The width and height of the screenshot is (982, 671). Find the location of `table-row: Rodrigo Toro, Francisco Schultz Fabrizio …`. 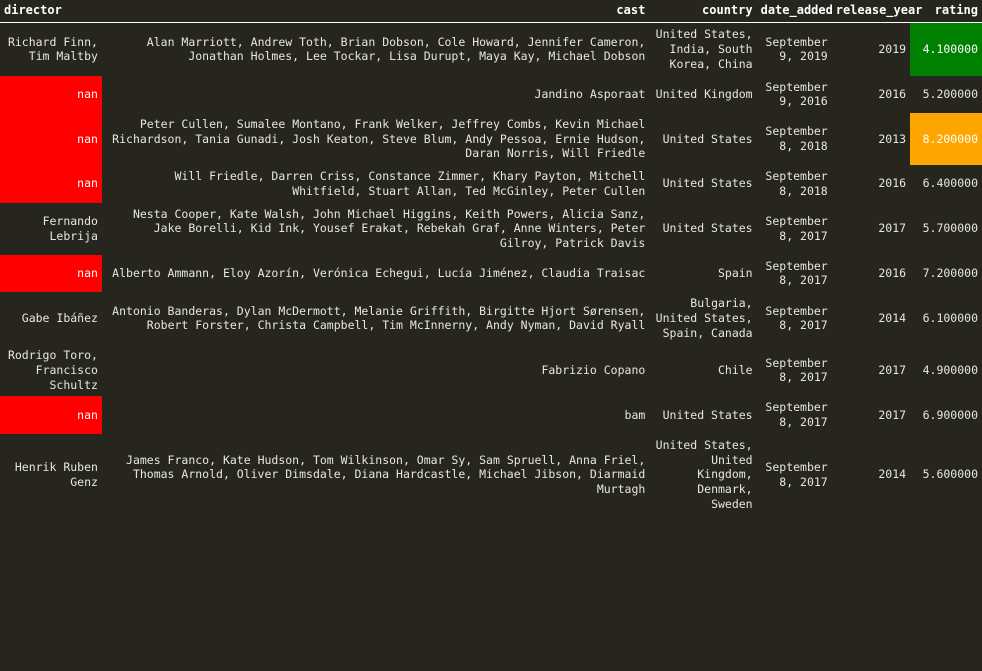

table-row: Rodrigo Toro, Francisco Schultz Fabrizio … is located at coordinates (491, 370).